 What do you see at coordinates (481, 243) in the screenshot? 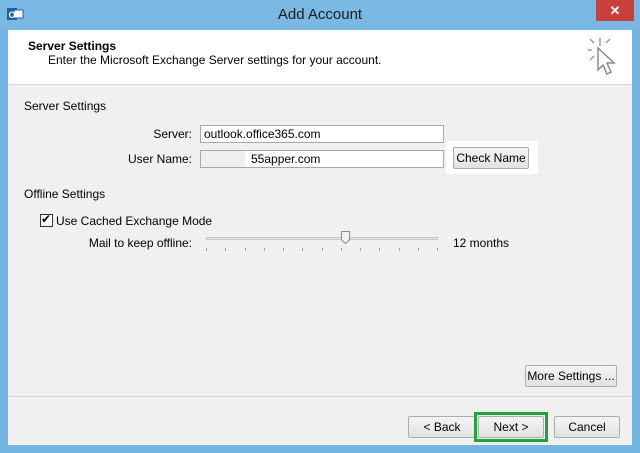
I see `mail-offline-value: 12 months` at bounding box center [481, 243].